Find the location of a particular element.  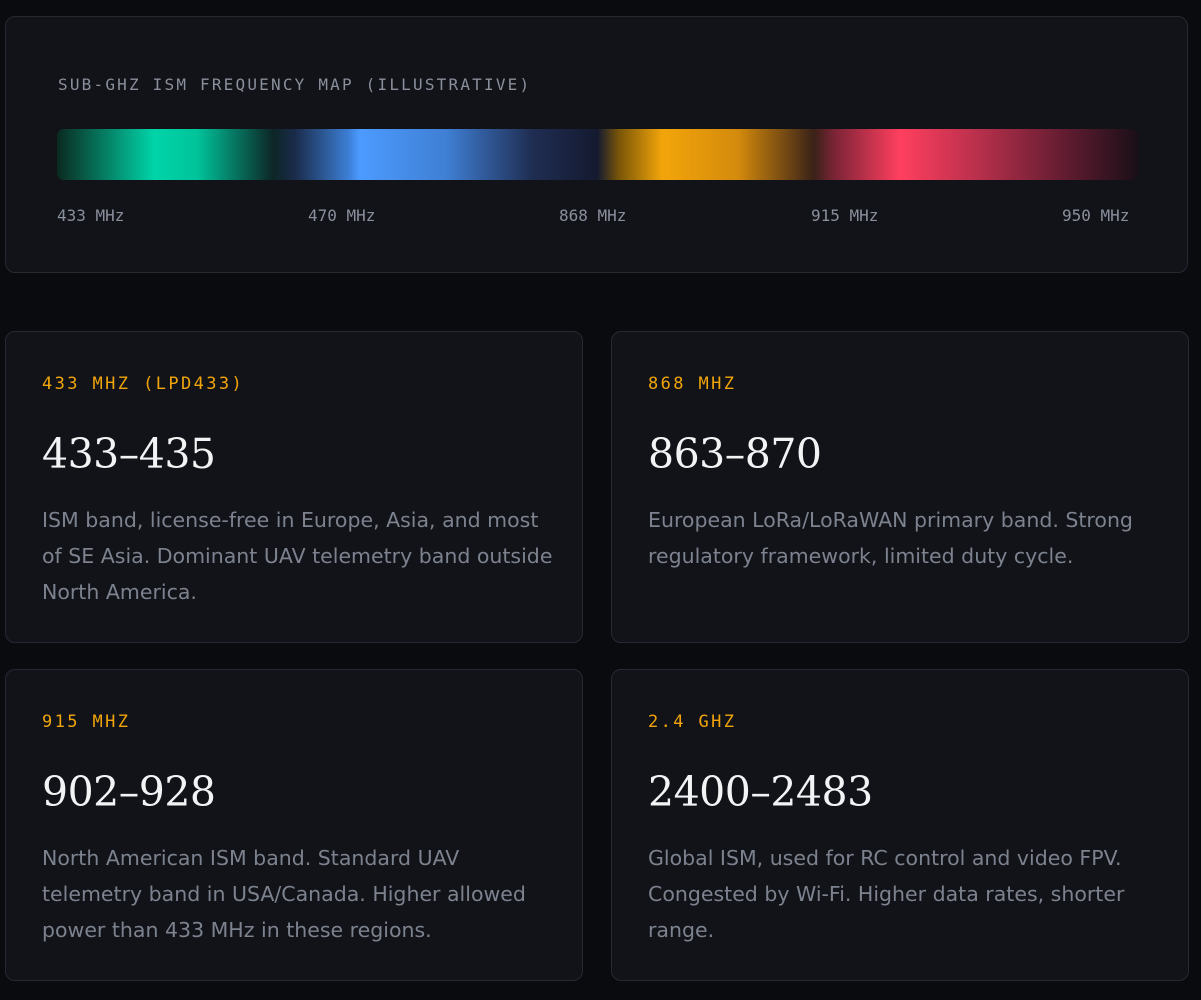

band-card-label: 433 MHZ (LPD433) is located at coordinates (143, 384).